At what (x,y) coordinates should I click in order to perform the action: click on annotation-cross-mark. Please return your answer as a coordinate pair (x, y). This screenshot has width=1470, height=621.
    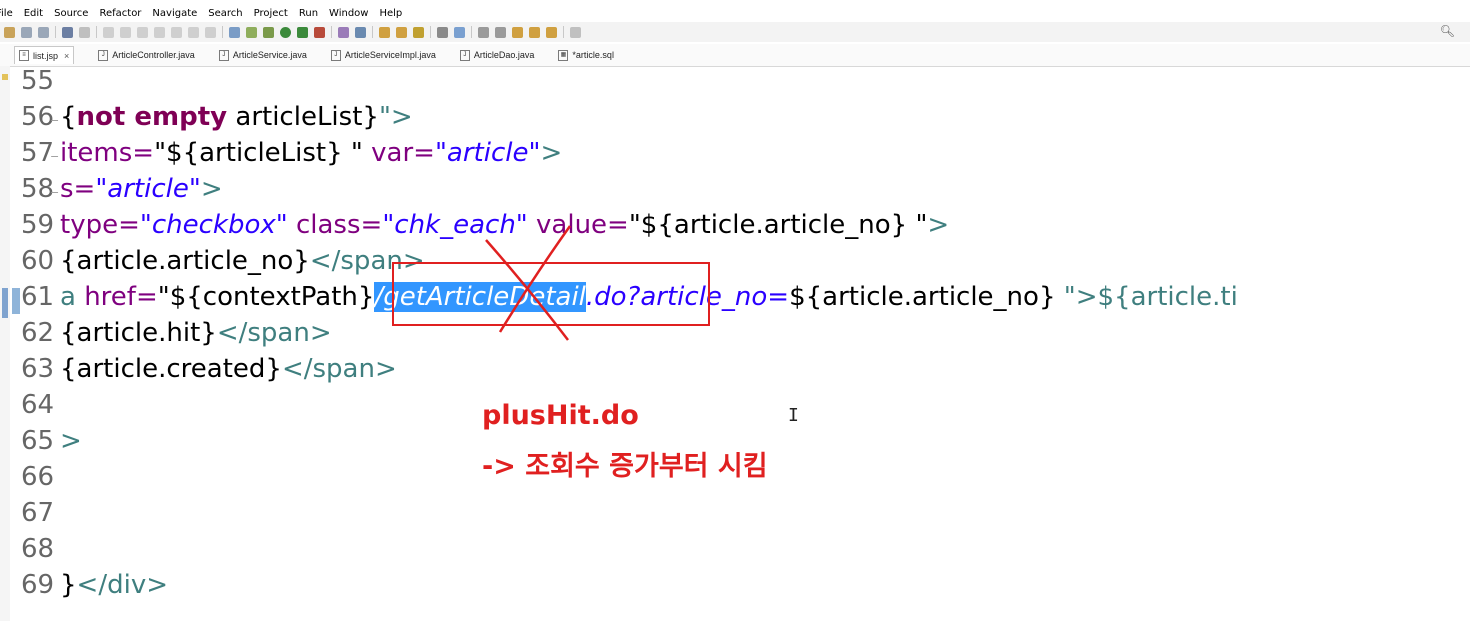
    Looking at the image, I should click on (528, 283).